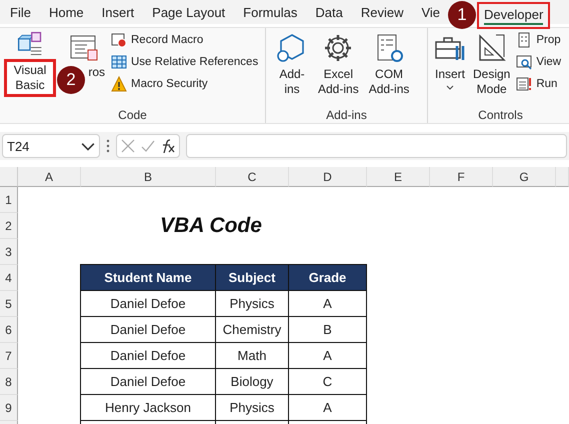 The image size is (569, 424). I want to click on ribbon-button: Excel Add-ins, so click(338, 69).